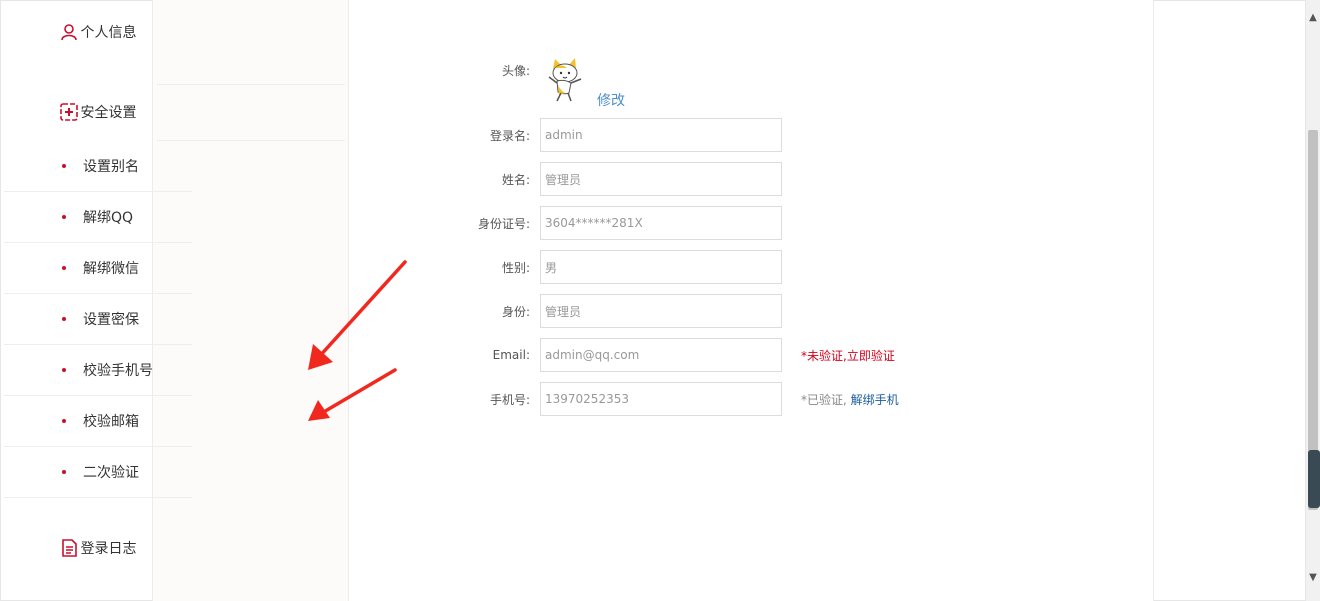 The width and height of the screenshot is (1320, 601). Describe the element at coordinates (875, 400) in the screenshot. I see `unbind-phone-link: 解绑手机` at that location.